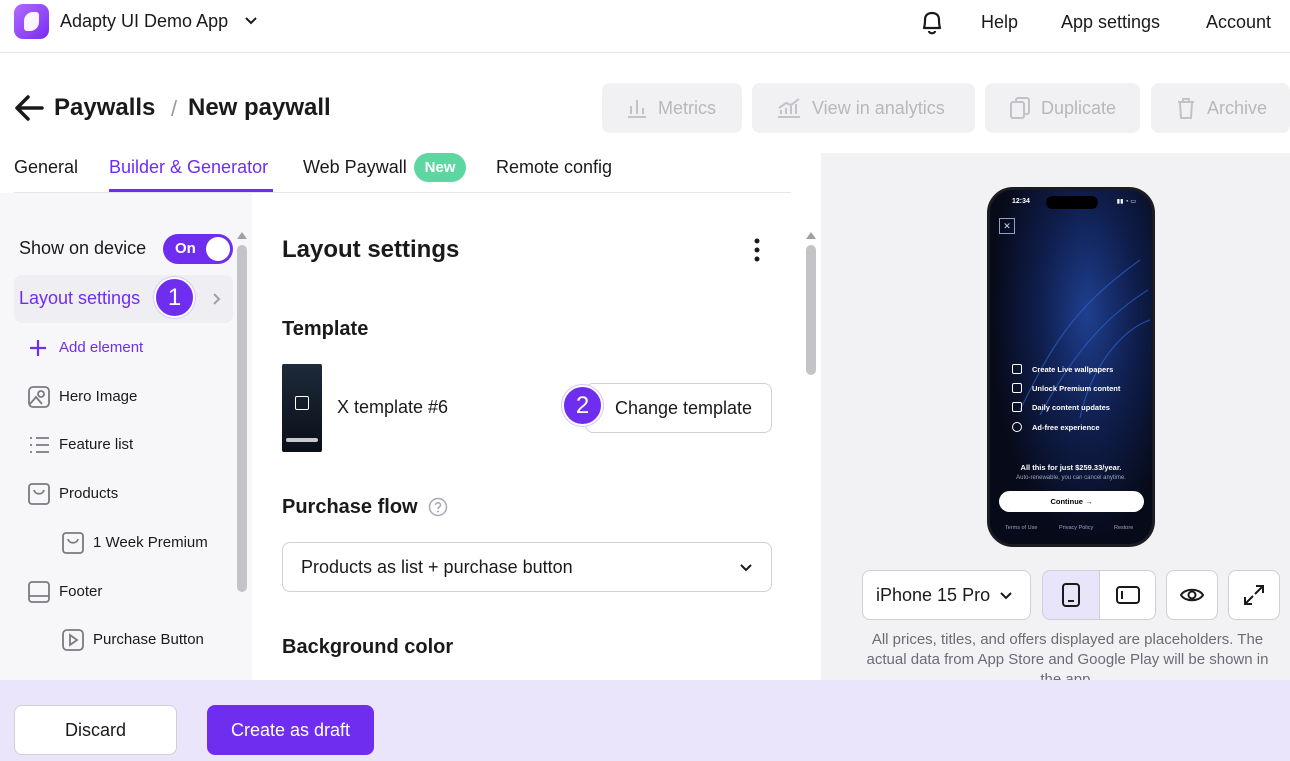 Image resolution: width=1290 pixels, height=761 pixels. Describe the element at coordinates (325, 329) in the screenshot. I see `template-heading: Template` at that location.